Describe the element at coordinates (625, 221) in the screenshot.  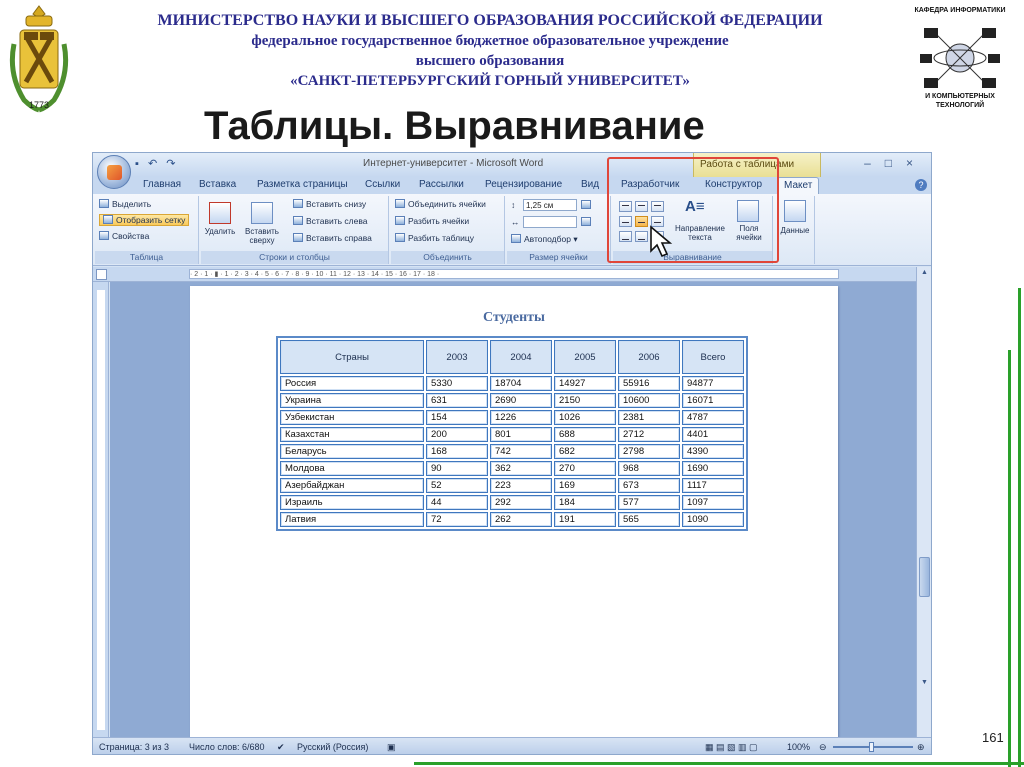
I see `align-middle-left-button` at that location.